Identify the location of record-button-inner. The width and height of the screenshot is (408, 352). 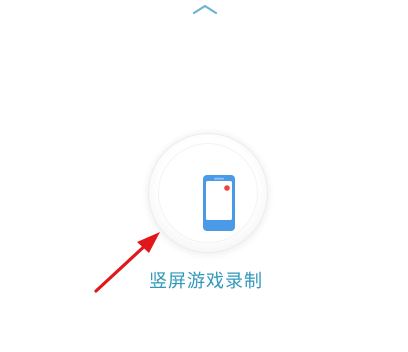
(208, 193).